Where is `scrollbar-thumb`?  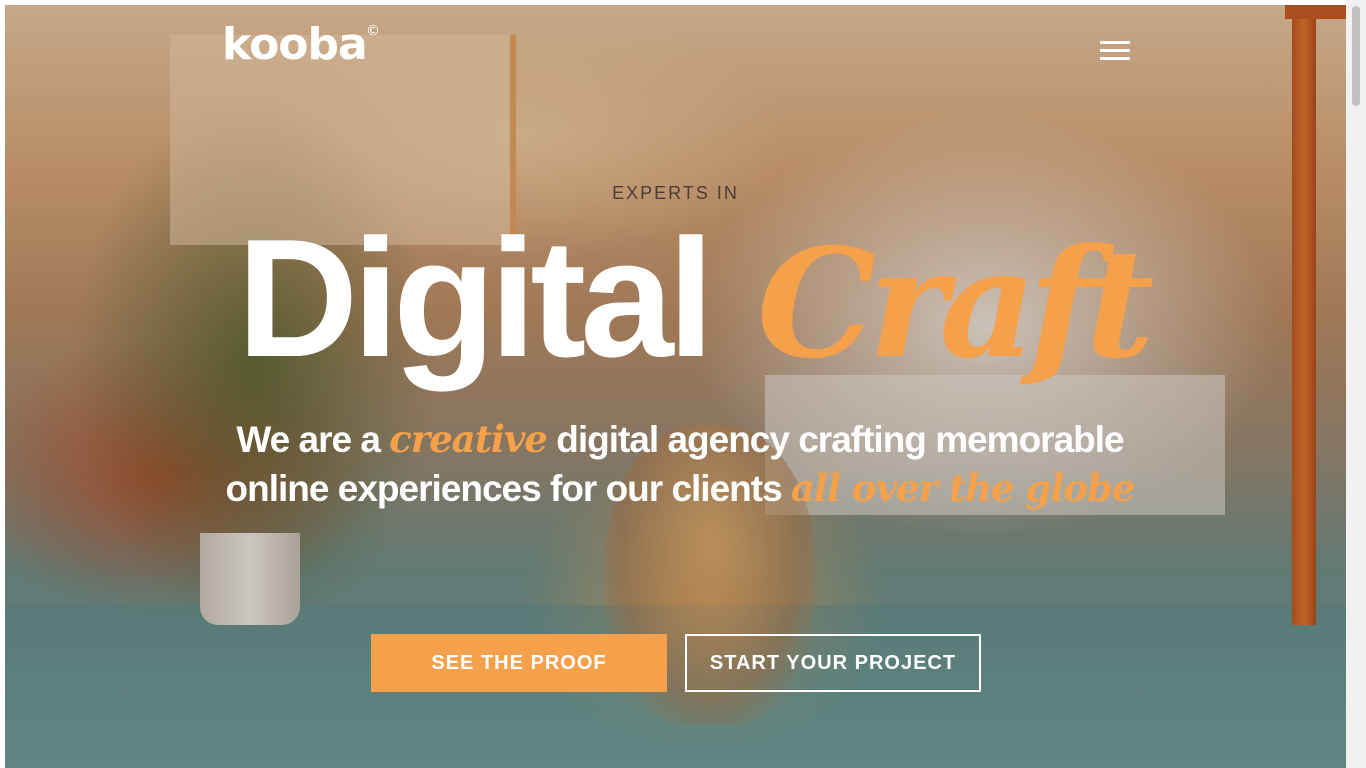
scrollbar-thumb is located at coordinates (1356, 56).